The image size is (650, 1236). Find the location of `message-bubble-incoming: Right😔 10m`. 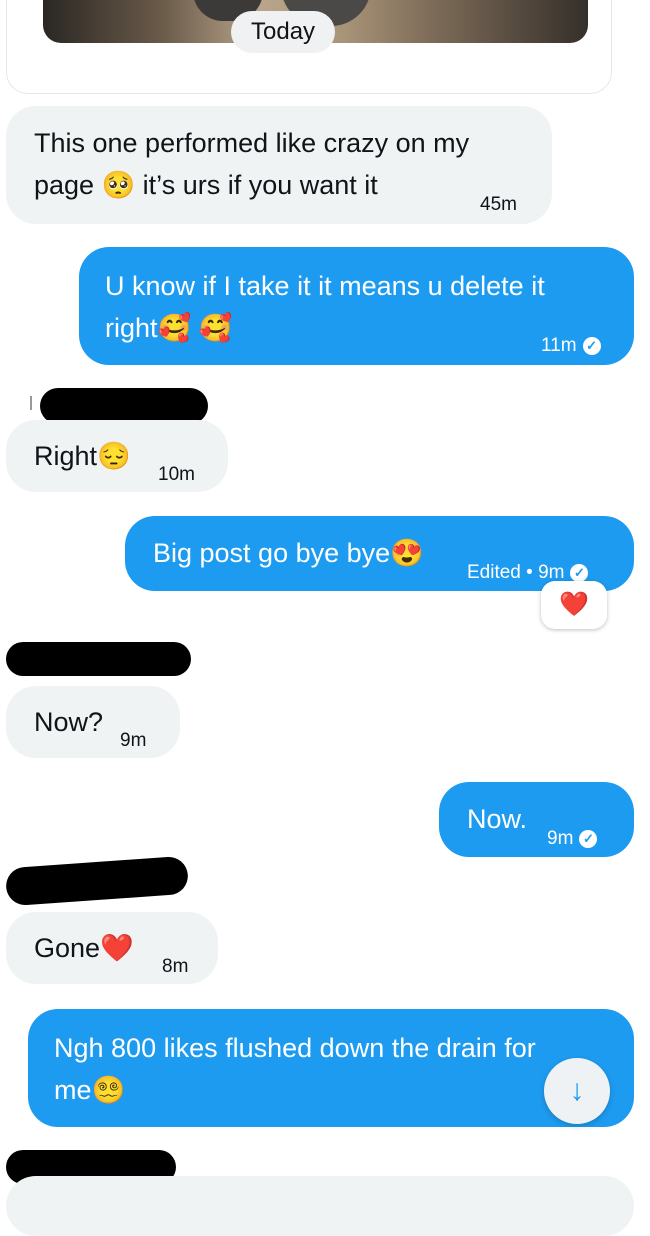

message-bubble-incoming: Right😔 10m is located at coordinates (117, 456).